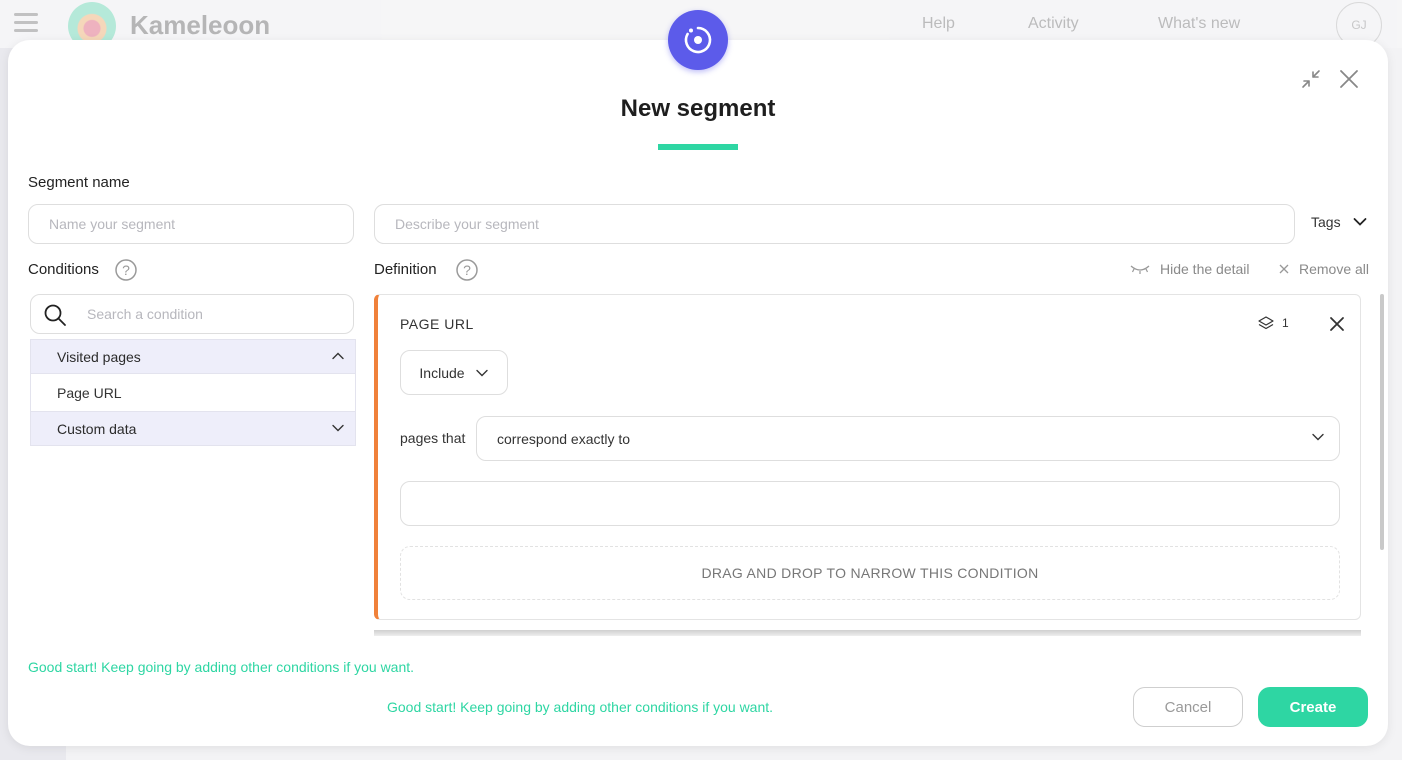 This screenshot has height=760, width=1402. What do you see at coordinates (867, 633) in the screenshot?
I see `card-stack-edge` at bounding box center [867, 633].